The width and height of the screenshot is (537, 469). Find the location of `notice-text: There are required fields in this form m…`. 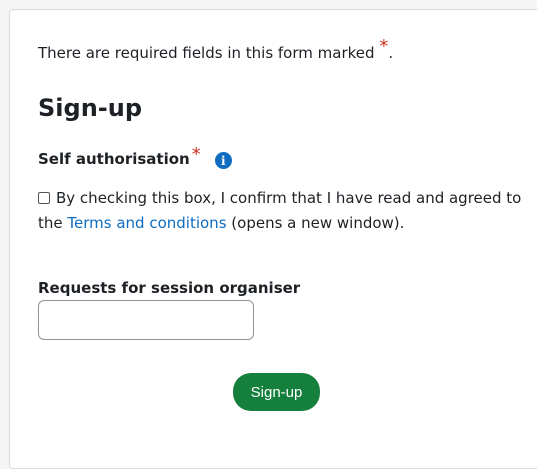

notice-text: There are required fields in this form m… is located at coordinates (206, 53).